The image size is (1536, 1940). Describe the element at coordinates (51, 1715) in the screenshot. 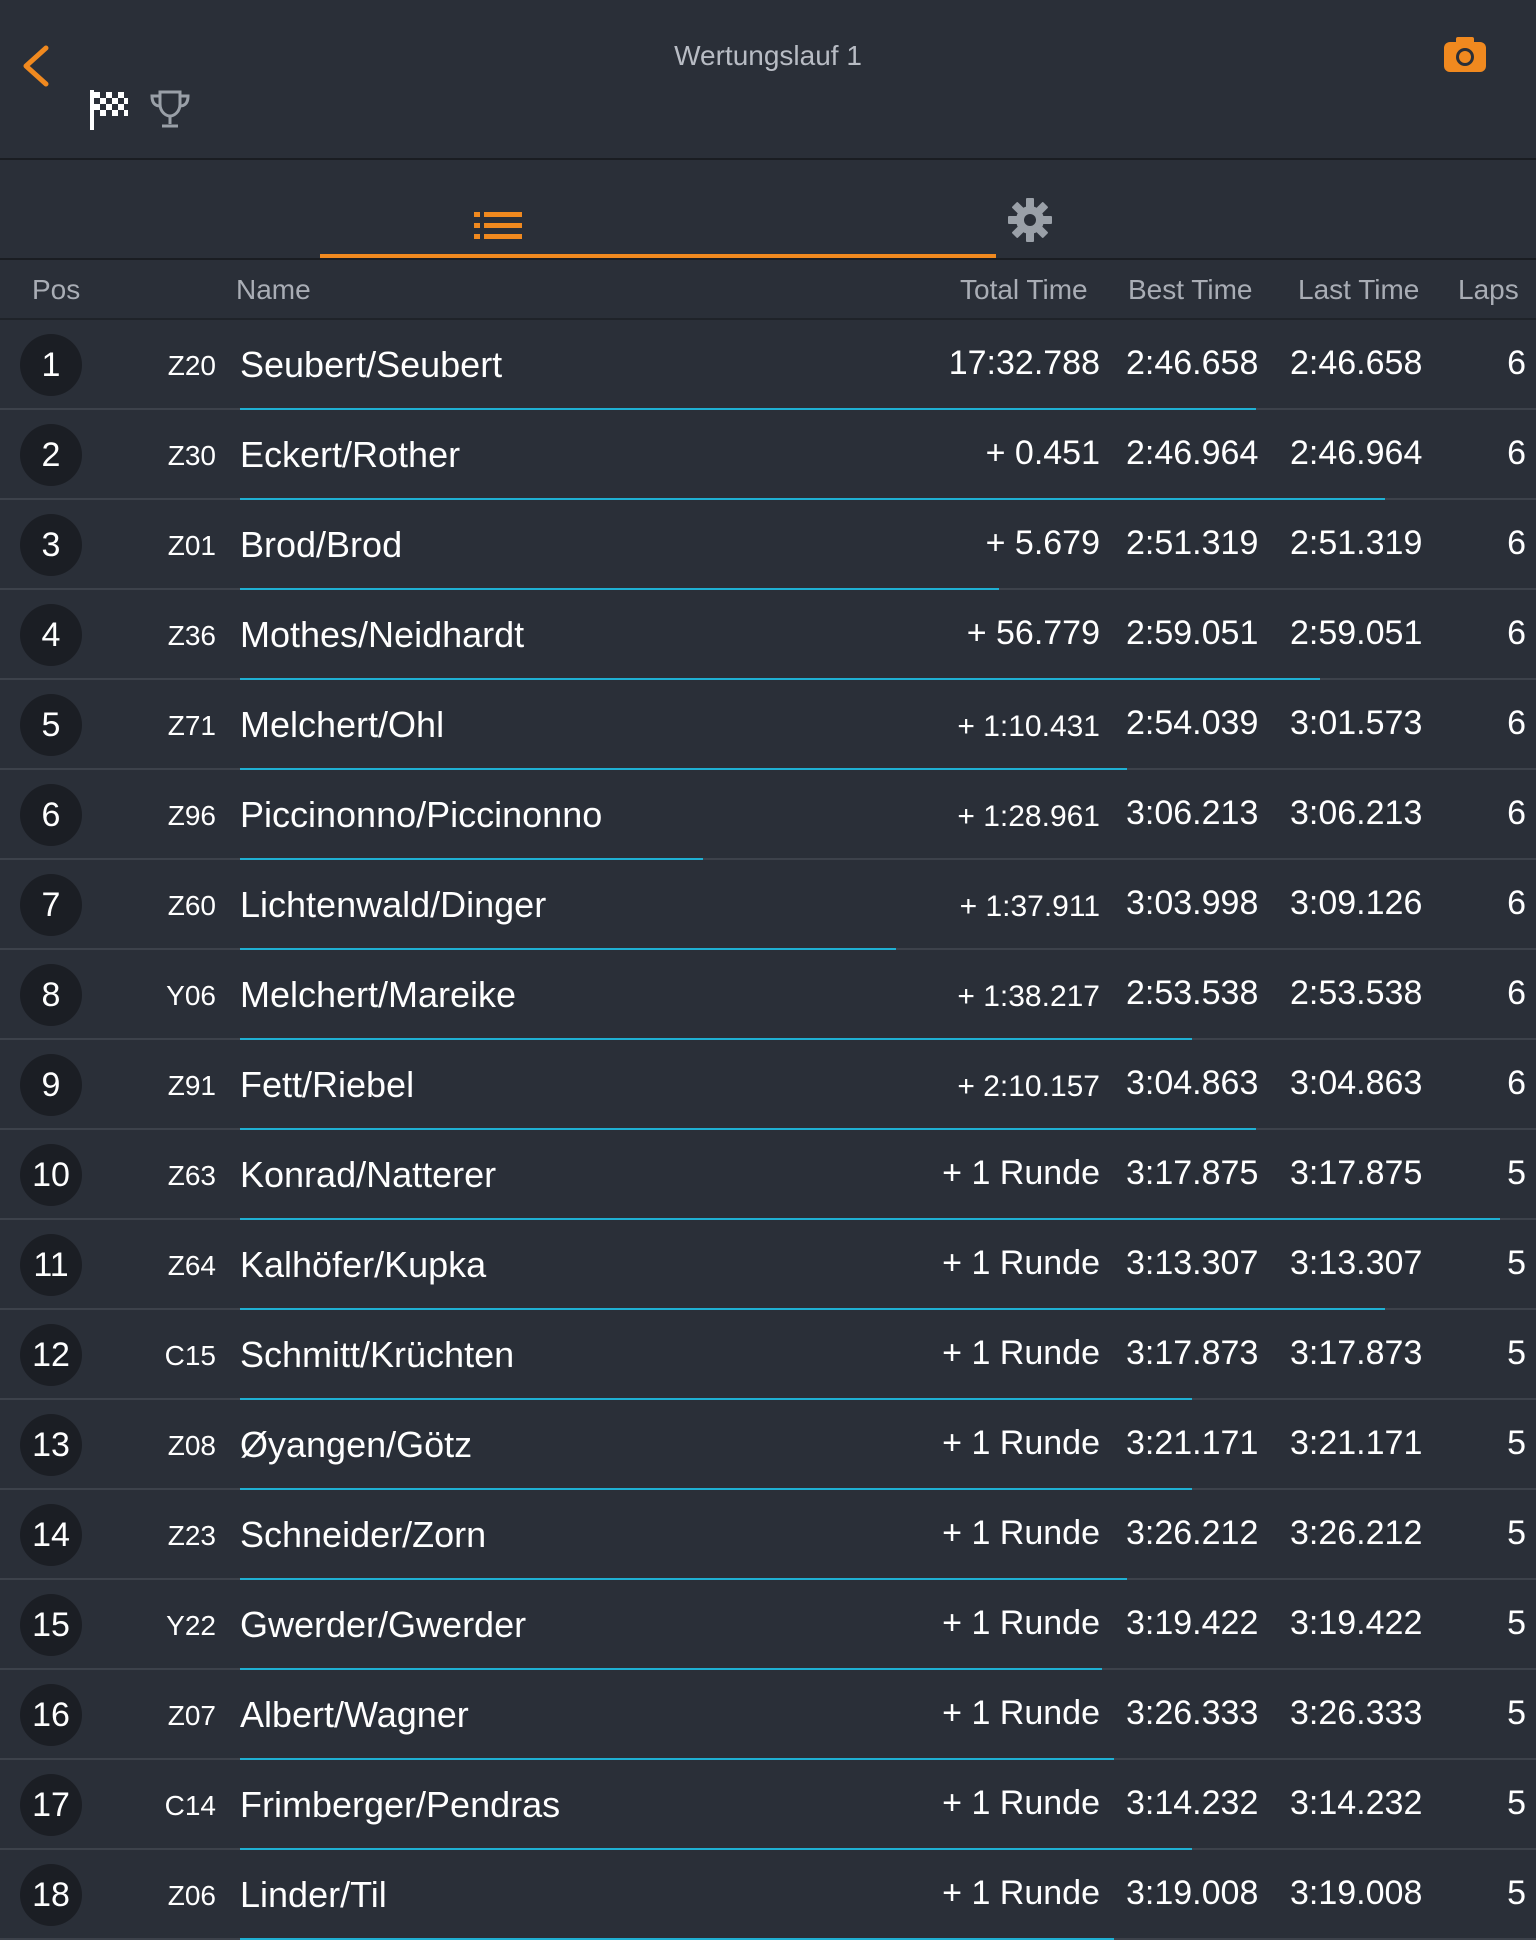

I see `position-badge: 16` at that location.